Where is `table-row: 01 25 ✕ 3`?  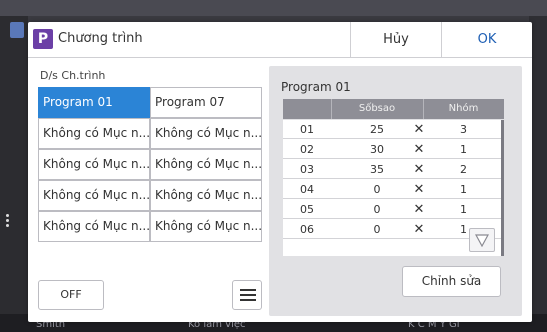 table-row: 01 25 ✕ 3 is located at coordinates (393, 129).